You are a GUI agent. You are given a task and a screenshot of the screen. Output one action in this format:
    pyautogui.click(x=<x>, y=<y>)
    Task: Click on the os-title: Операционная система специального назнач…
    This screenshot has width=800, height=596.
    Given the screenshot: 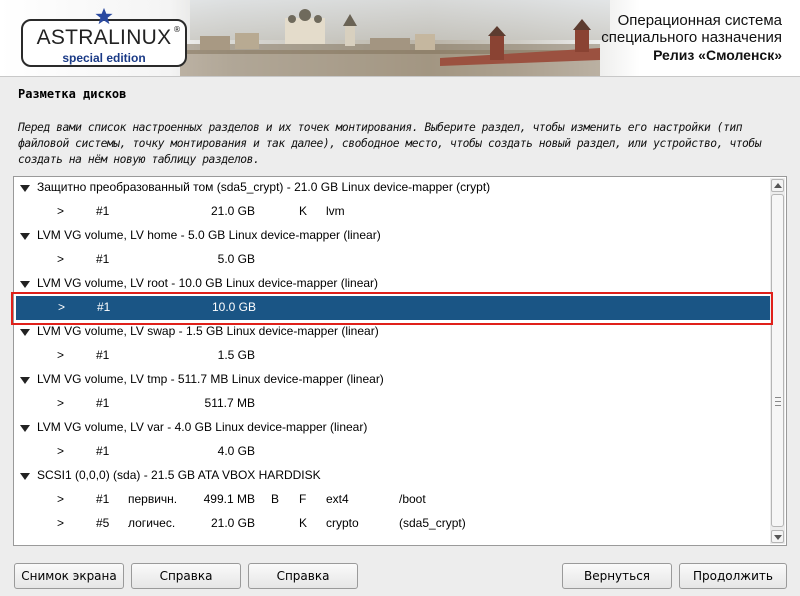 What is the action you would take?
    pyautogui.click(x=691, y=29)
    